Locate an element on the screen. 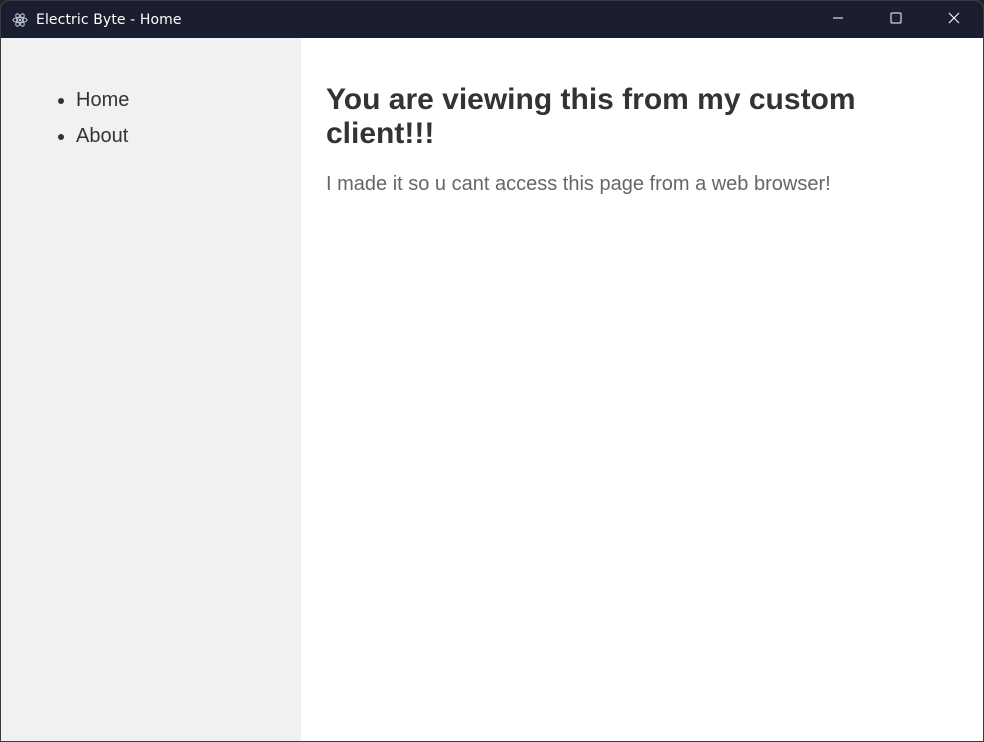 The width and height of the screenshot is (984, 742). sidebar-item-about: About is located at coordinates (188, 136).